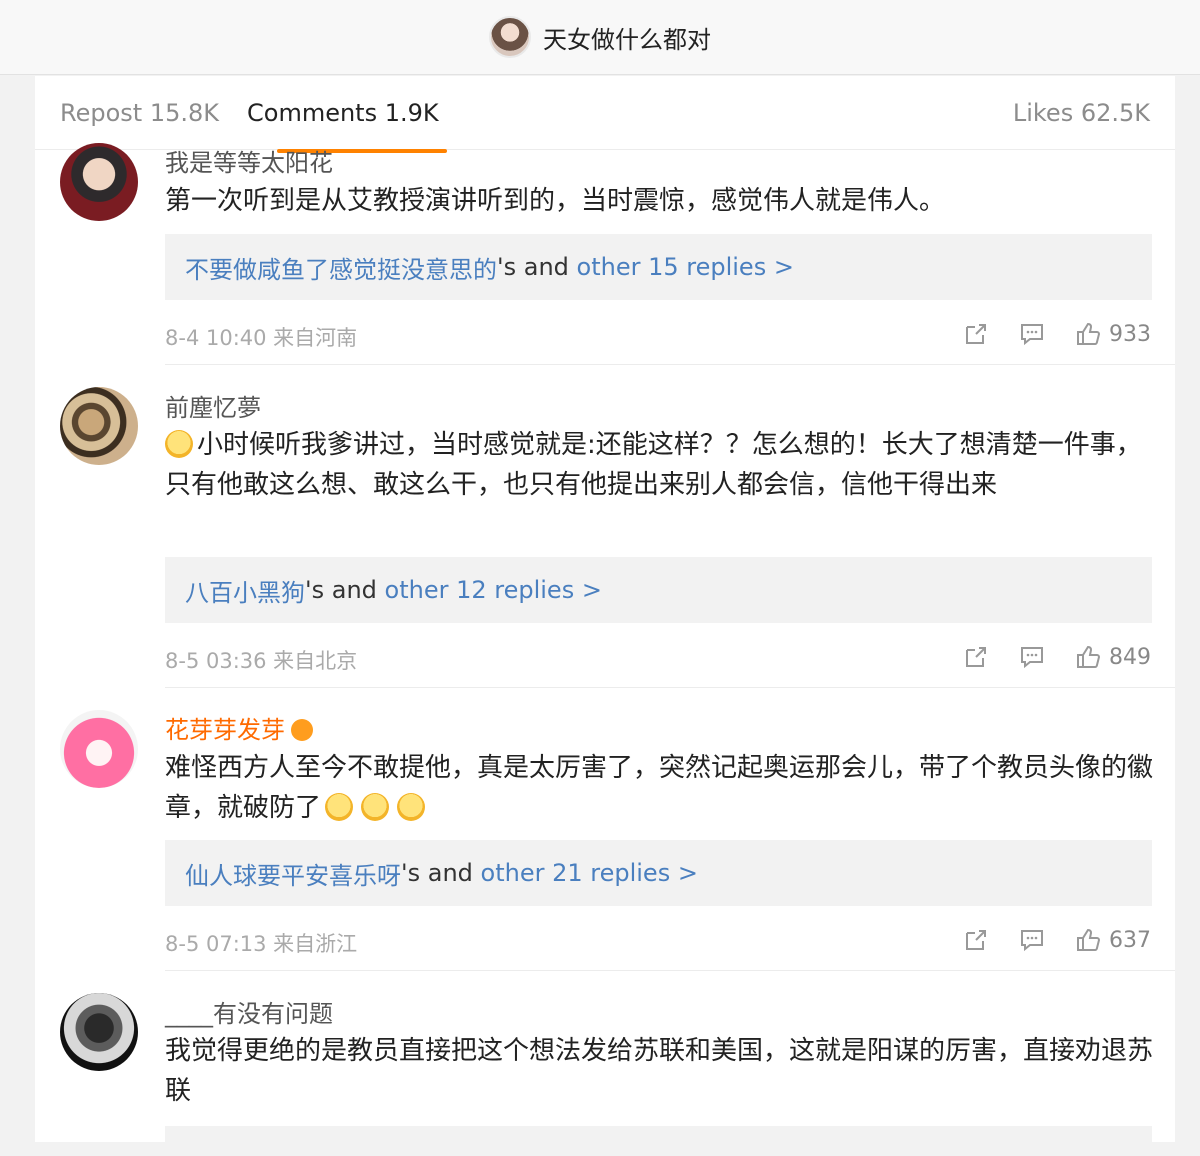 The image size is (1200, 1156). I want to click on comment-actions: 933, so click(1042, 334).